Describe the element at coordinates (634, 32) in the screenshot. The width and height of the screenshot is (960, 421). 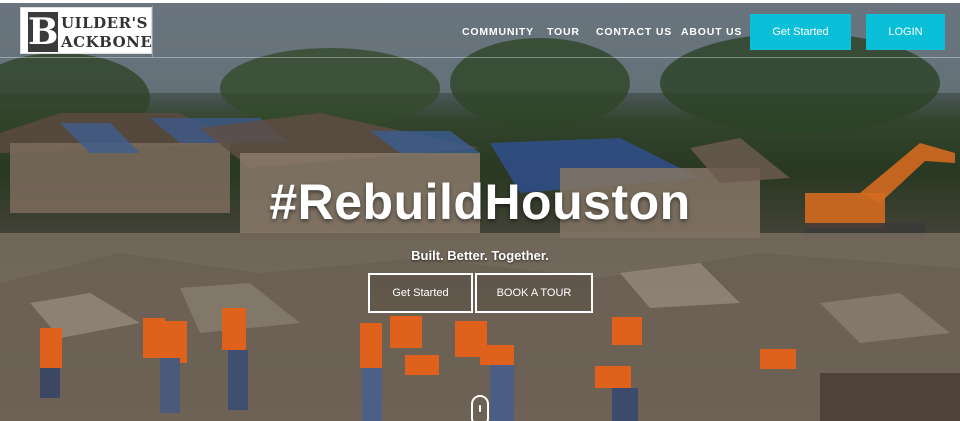
I see `nav-contact-us: CONTACT US` at that location.